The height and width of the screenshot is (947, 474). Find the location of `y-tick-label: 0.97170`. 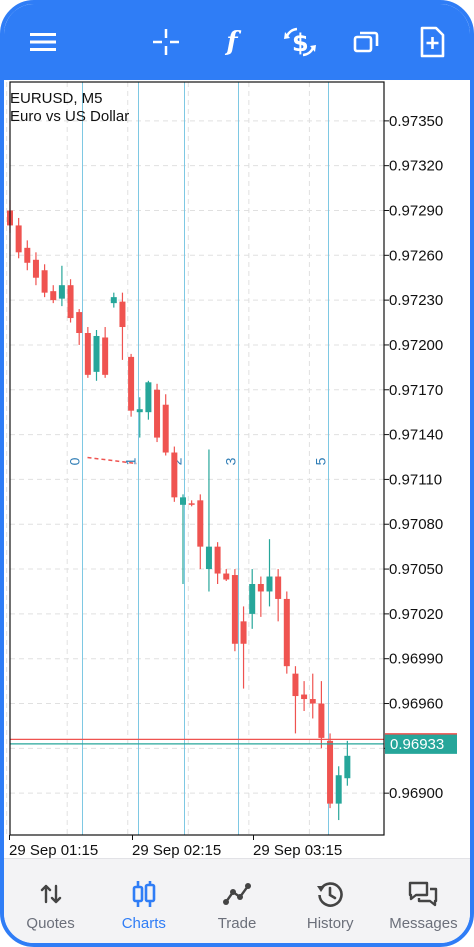

y-tick-label: 0.97170 is located at coordinates (416, 390).